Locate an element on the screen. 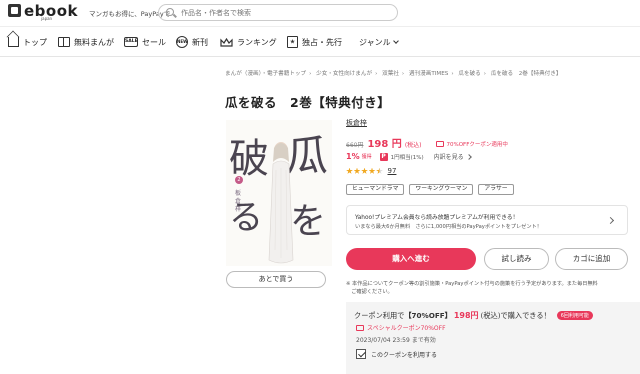 The width and height of the screenshot is (640, 374). coupon-title-suffix: (税込)で購入できる！ is located at coordinates (515, 315).